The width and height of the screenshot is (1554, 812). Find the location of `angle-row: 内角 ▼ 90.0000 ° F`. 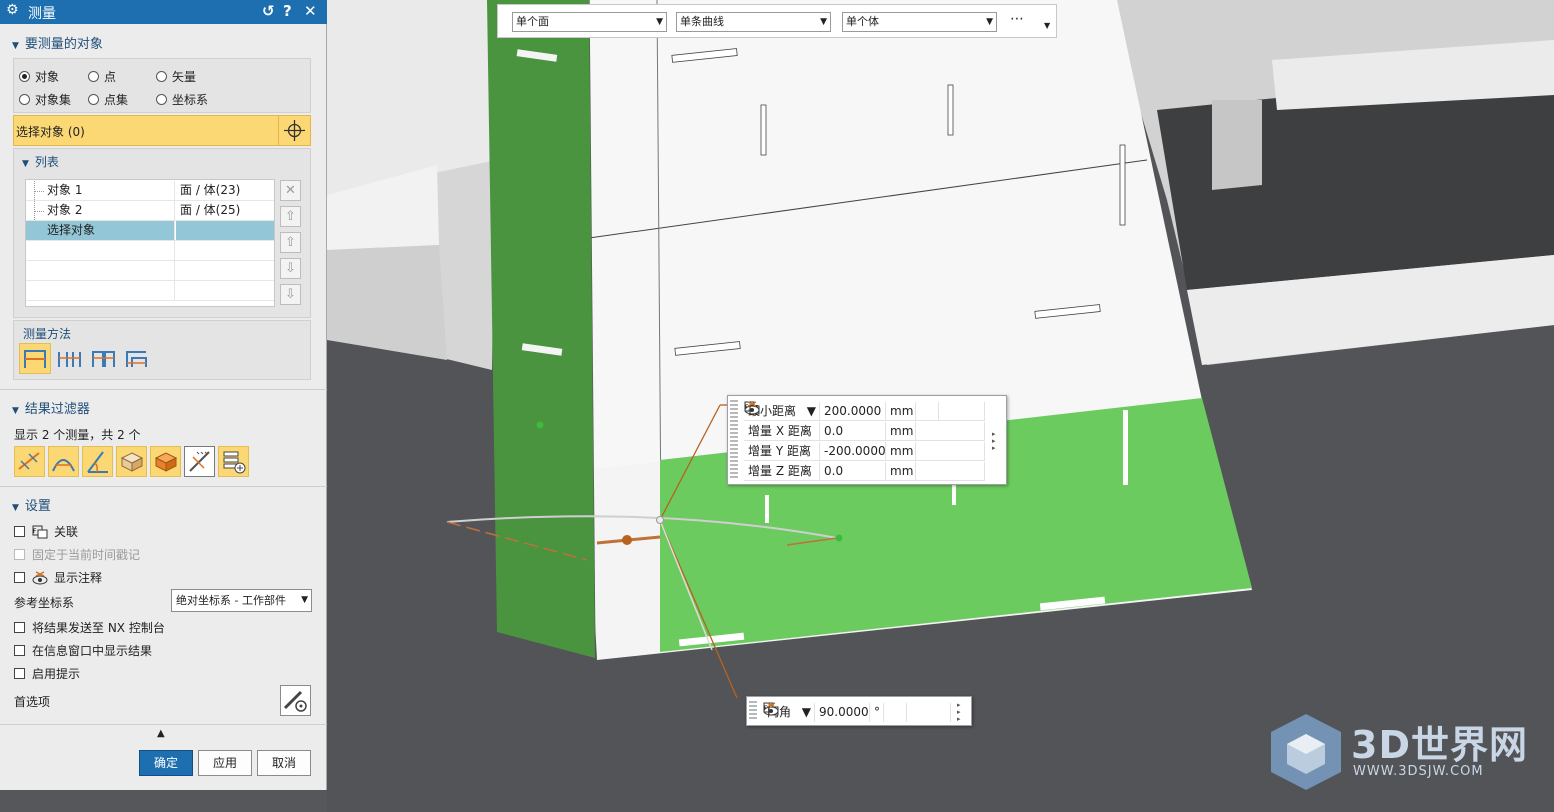

angle-row: 内角 ▼ 90.0000 ° F is located at coordinates (857, 712).